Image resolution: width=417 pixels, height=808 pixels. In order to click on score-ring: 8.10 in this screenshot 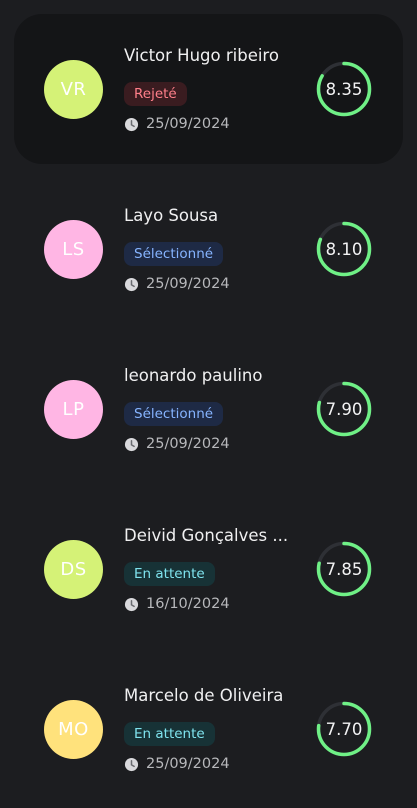, I will do `click(344, 249)`.